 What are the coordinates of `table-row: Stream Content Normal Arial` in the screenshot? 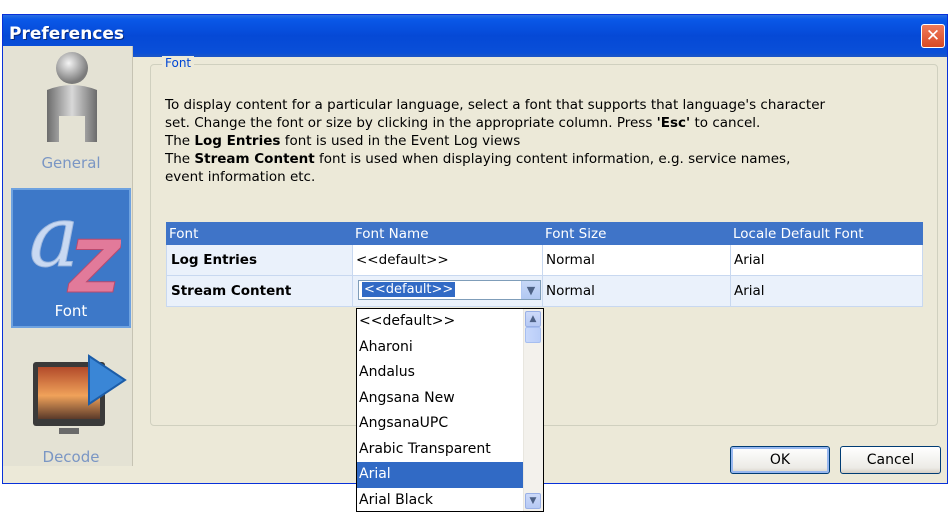 It's located at (545, 291).